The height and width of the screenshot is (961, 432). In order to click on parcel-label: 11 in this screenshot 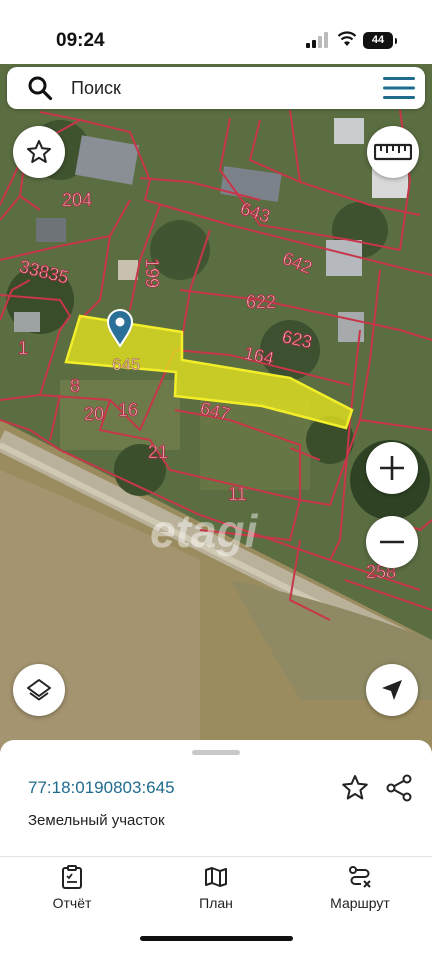, I will do `click(237, 494)`.